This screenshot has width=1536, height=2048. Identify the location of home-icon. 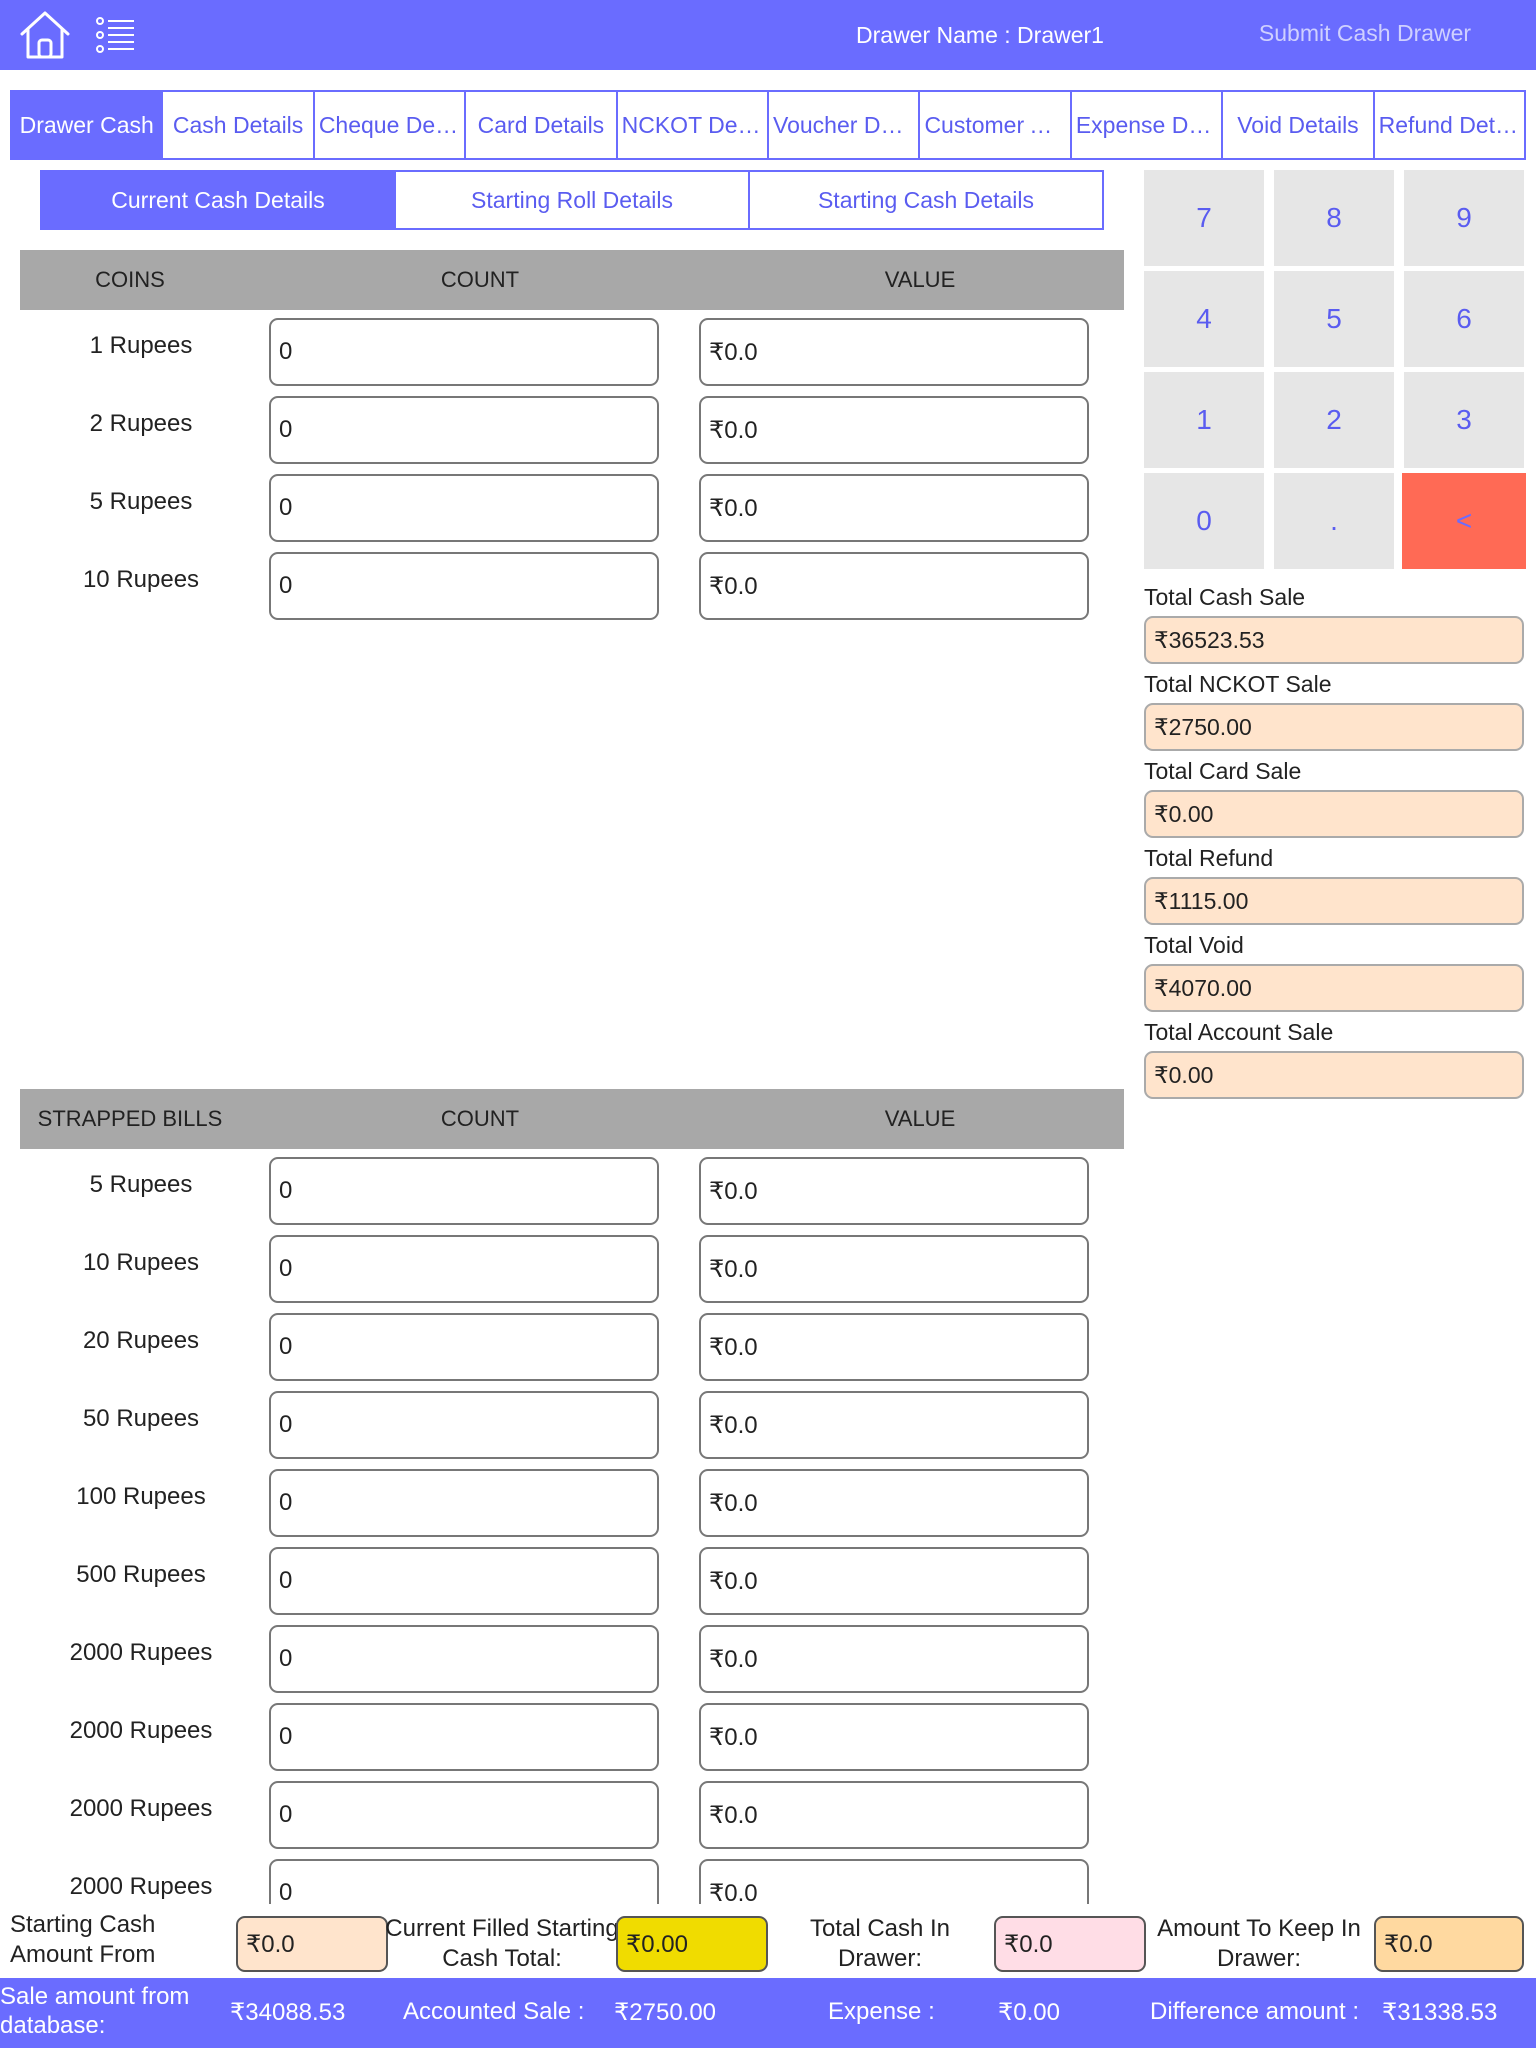
(45, 35).